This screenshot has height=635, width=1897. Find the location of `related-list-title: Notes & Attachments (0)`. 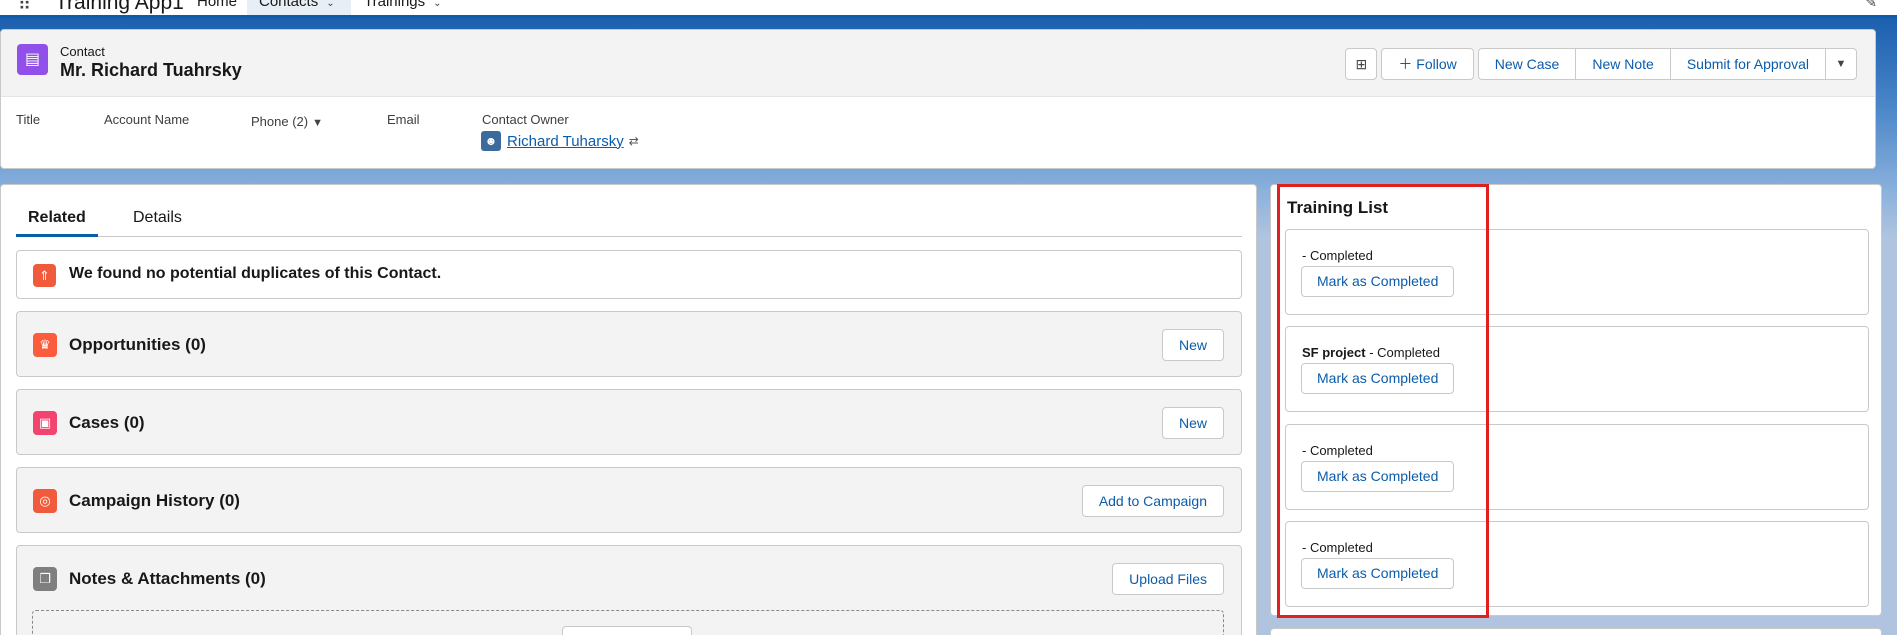

related-list-title: Notes & Attachments (0) is located at coordinates (167, 579).